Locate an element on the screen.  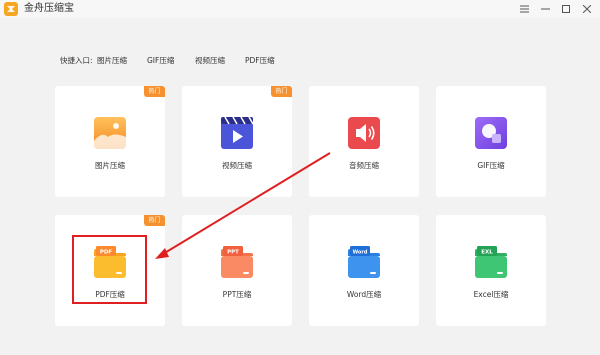
card-ppt-compress: PPT PPT压缩 is located at coordinates (237, 270).